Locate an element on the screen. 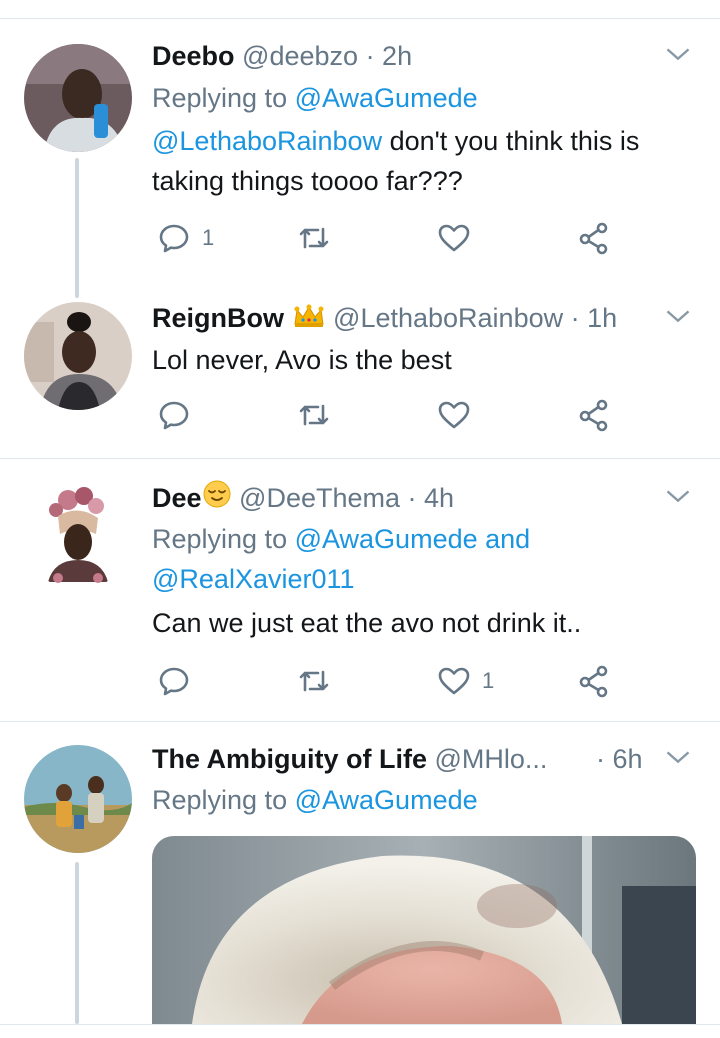 The image size is (720, 1038). reply-button: 1 is located at coordinates (185, 238).